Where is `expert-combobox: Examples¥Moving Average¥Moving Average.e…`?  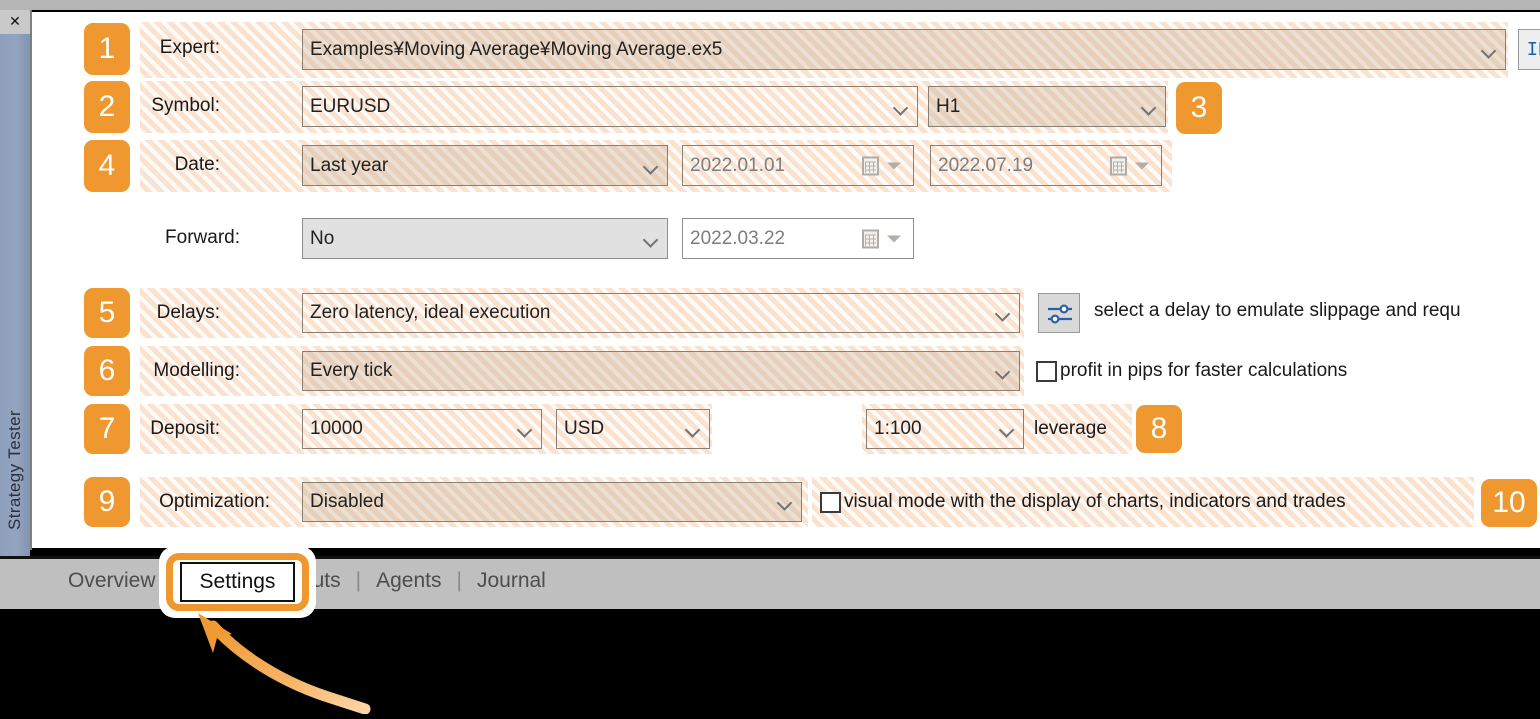
expert-combobox: Examples¥Moving Average¥Moving Average.e… is located at coordinates (904, 49).